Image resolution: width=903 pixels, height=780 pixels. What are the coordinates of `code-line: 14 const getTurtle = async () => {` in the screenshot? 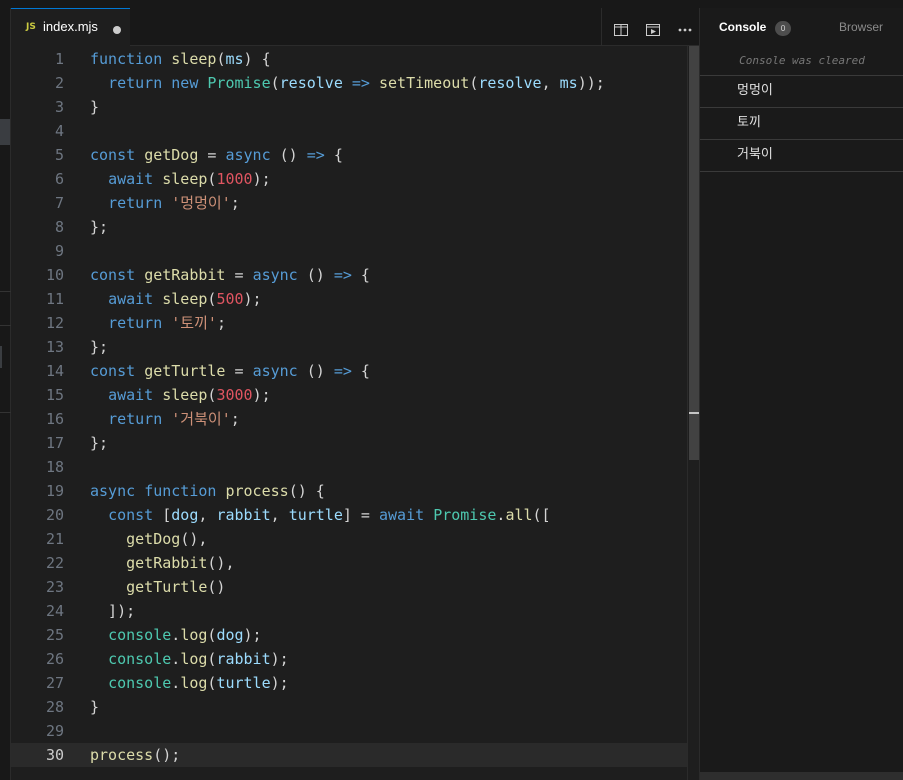 It's located at (349, 371).